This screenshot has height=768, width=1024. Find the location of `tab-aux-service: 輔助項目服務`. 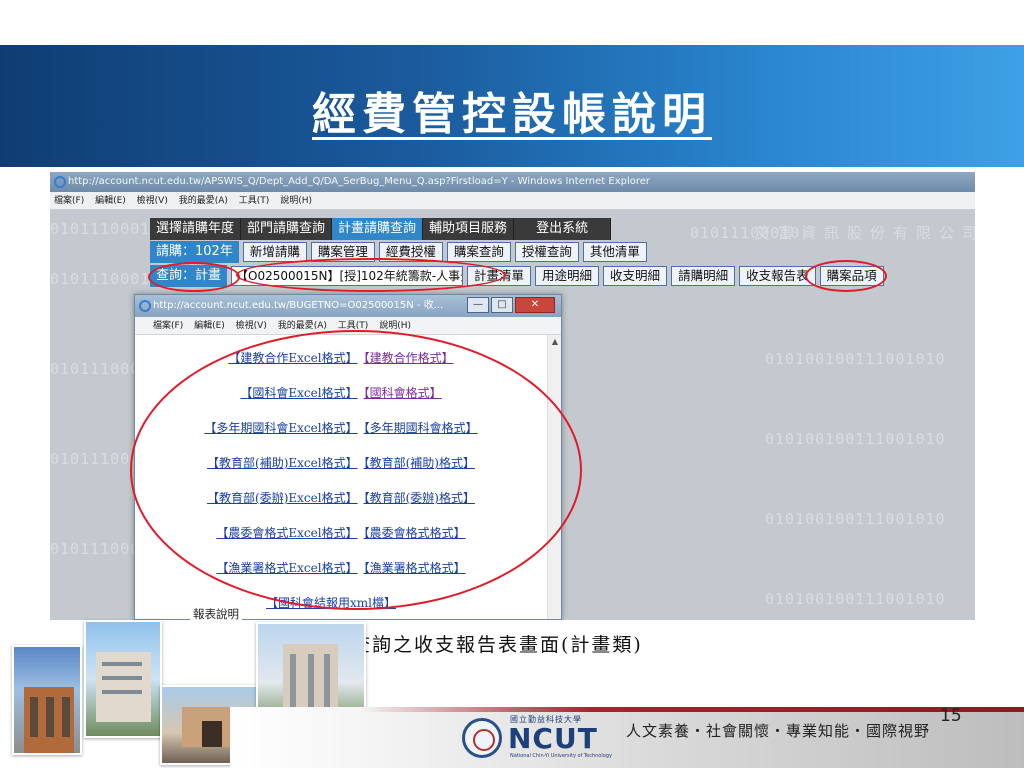

tab-aux-service: 輔助項目服務 is located at coordinates (469, 229).